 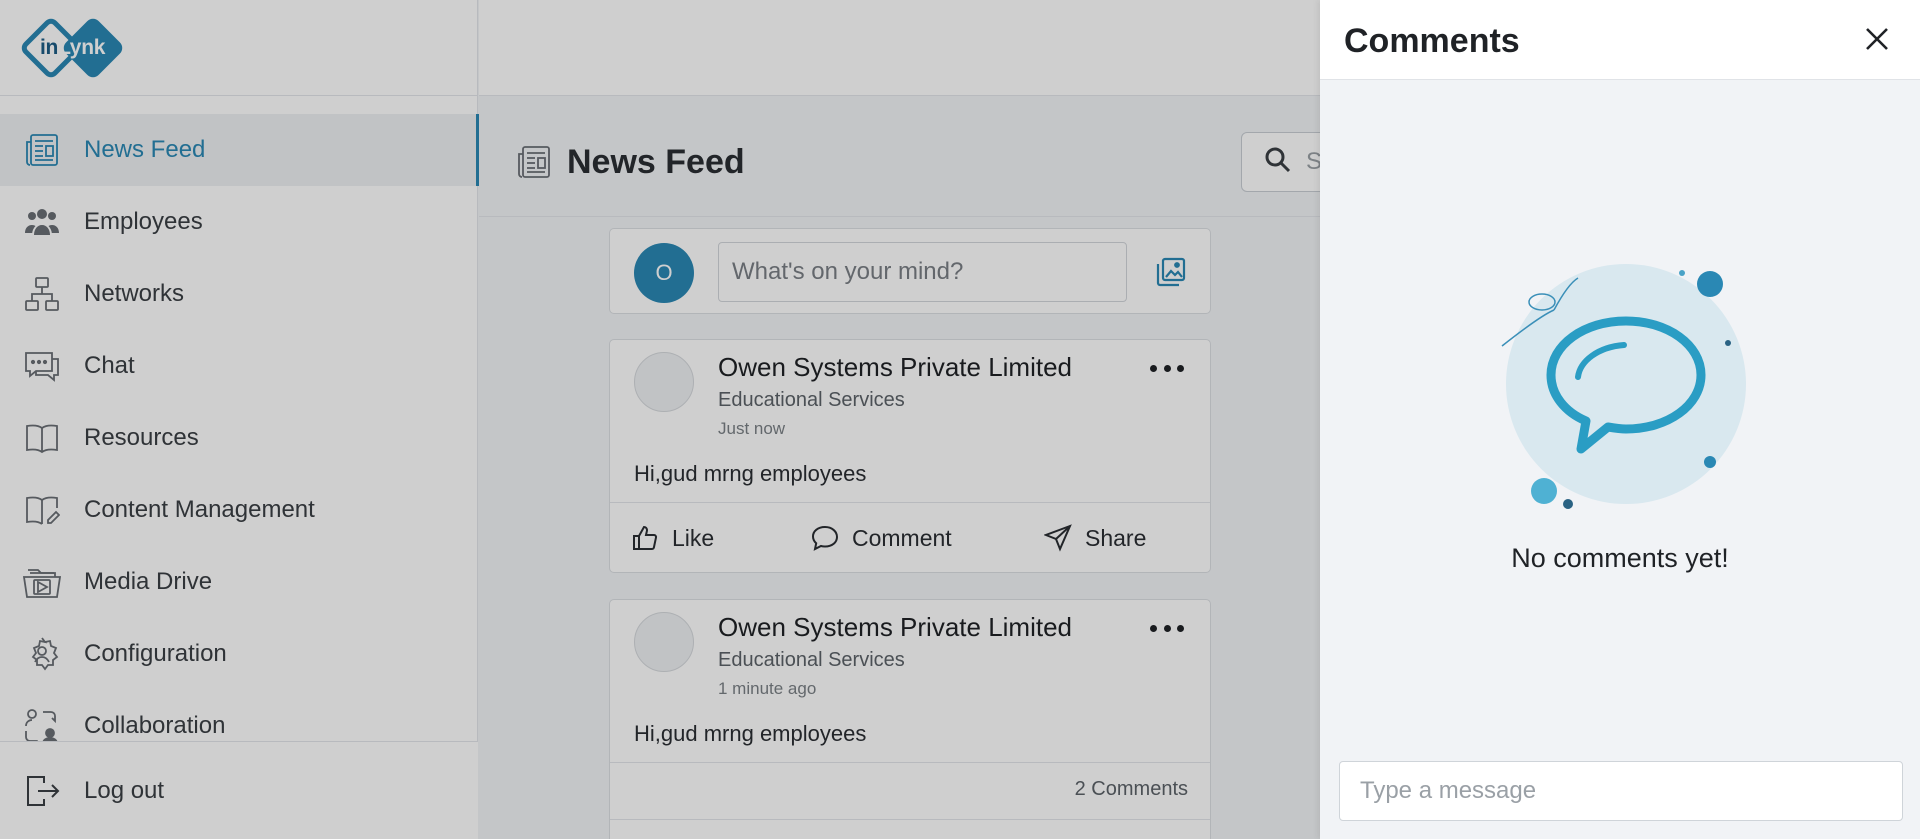 What do you see at coordinates (1620, 386) in the screenshot?
I see `empty-comments-illustration` at bounding box center [1620, 386].